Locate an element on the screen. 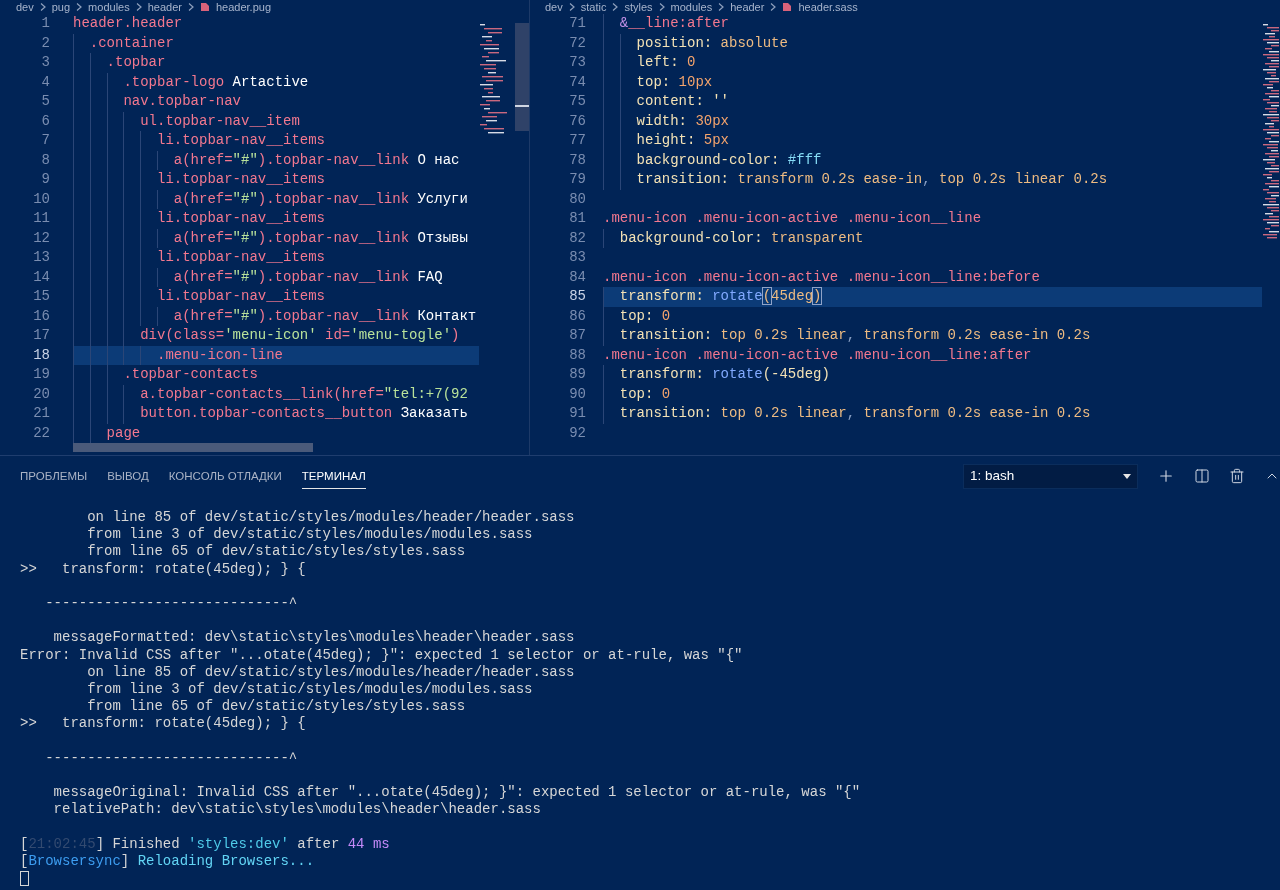 This screenshot has width=1280, height=890. line-number: 9 is located at coordinates (45, 179).